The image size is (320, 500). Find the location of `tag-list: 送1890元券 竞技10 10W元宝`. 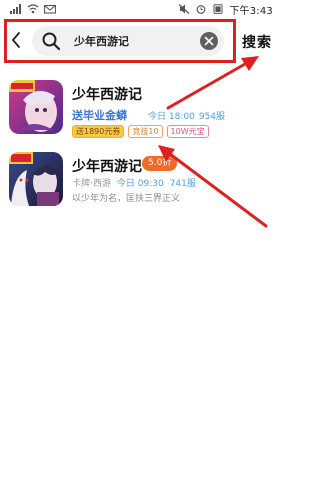

tag-list: 送1890元券 竞技10 10W元宝 is located at coordinates (140, 131).